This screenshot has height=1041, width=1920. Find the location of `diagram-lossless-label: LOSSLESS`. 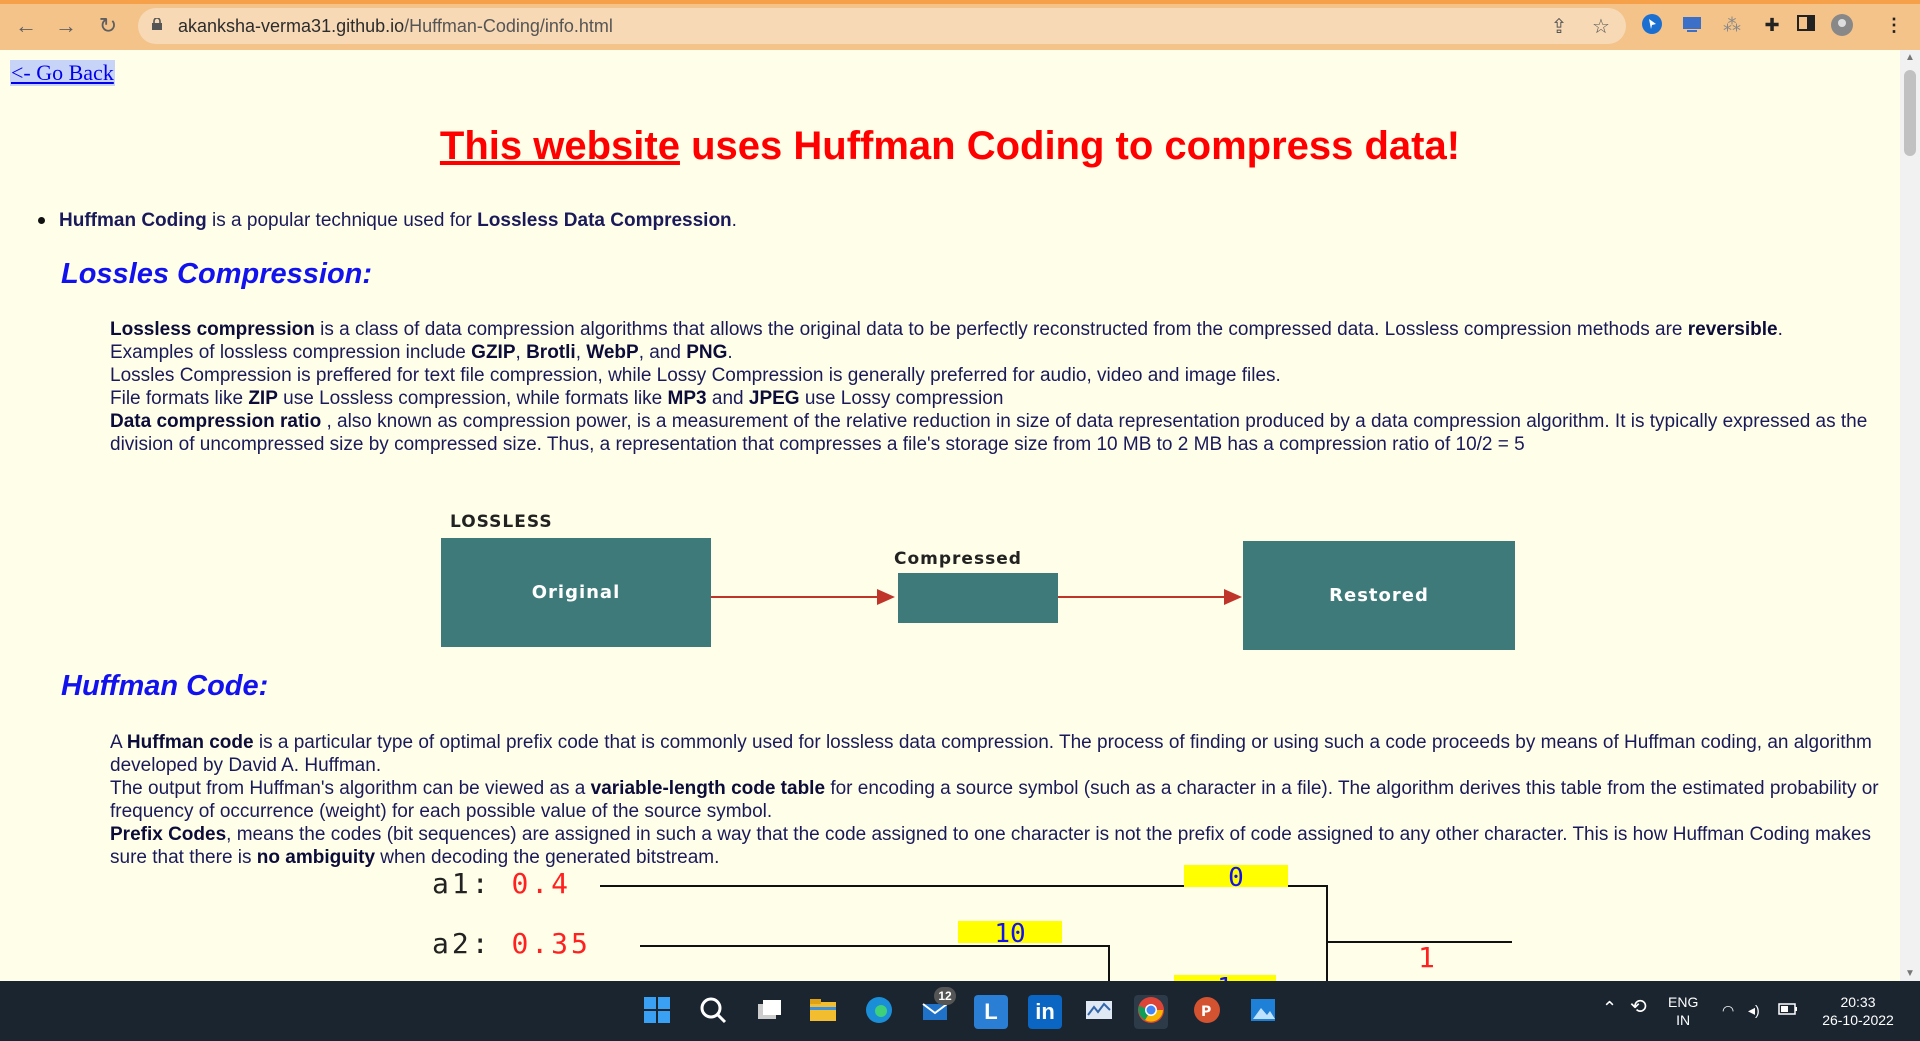

diagram-lossless-label: LOSSLESS is located at coordinates (501, 522).